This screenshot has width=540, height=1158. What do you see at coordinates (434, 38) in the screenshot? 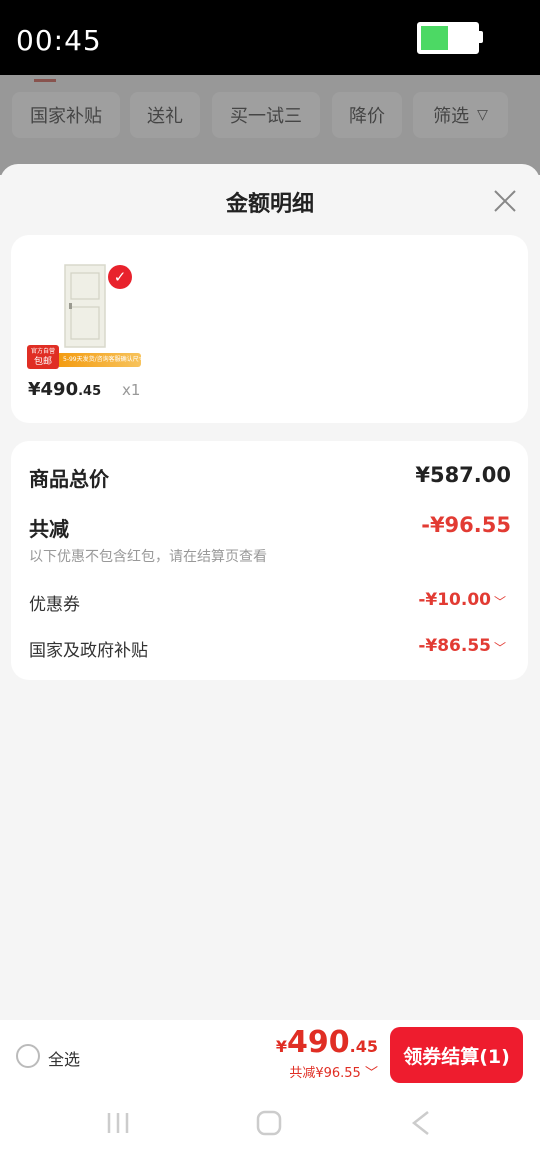
I see `battery-level` at bounding box center [434, 38].